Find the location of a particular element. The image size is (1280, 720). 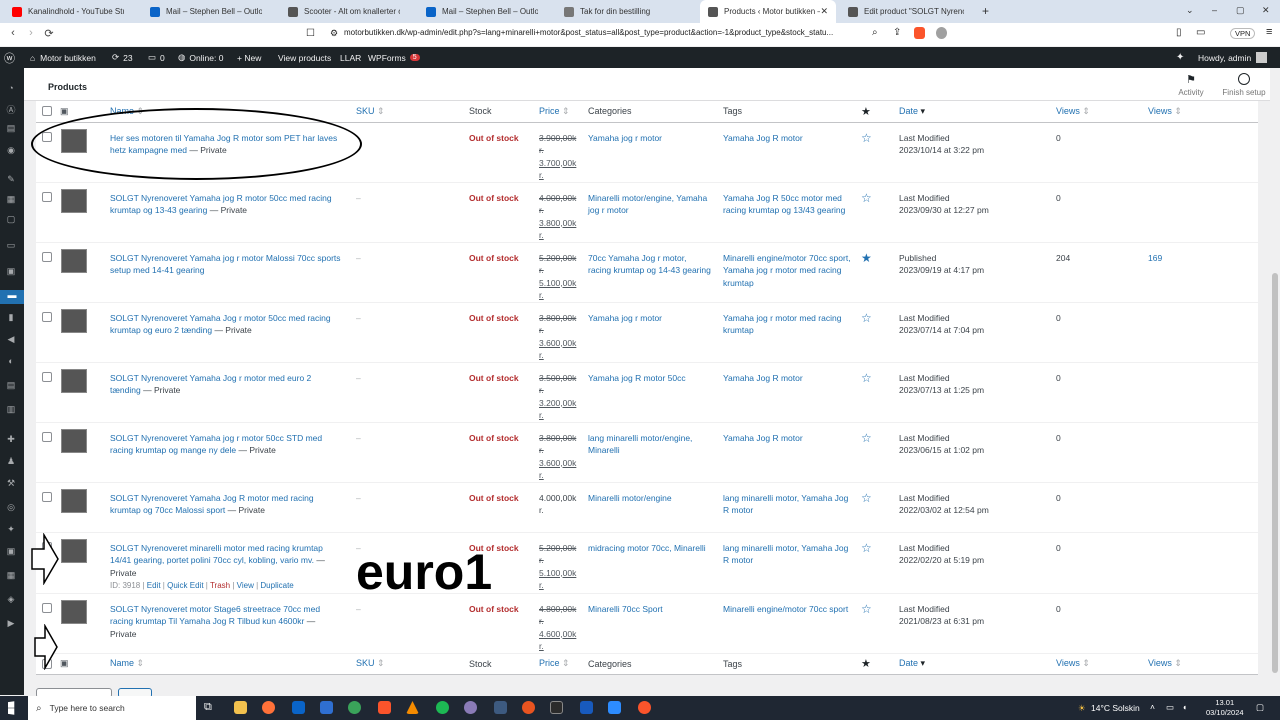

forms-icon: ▣ is located at coordinates (11, 271).